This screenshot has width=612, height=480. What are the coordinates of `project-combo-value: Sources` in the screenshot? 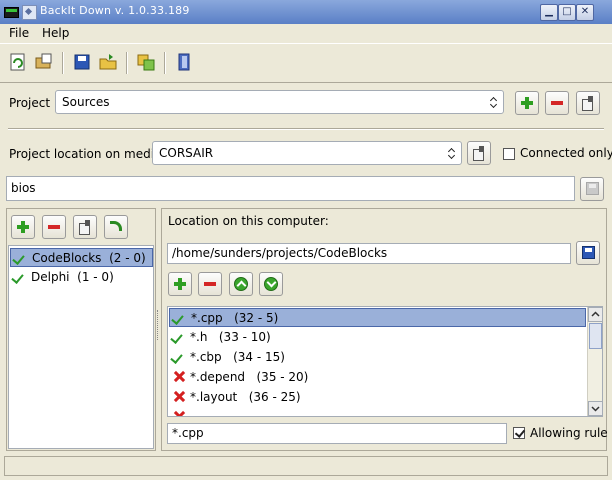 It's located at (86, 102).